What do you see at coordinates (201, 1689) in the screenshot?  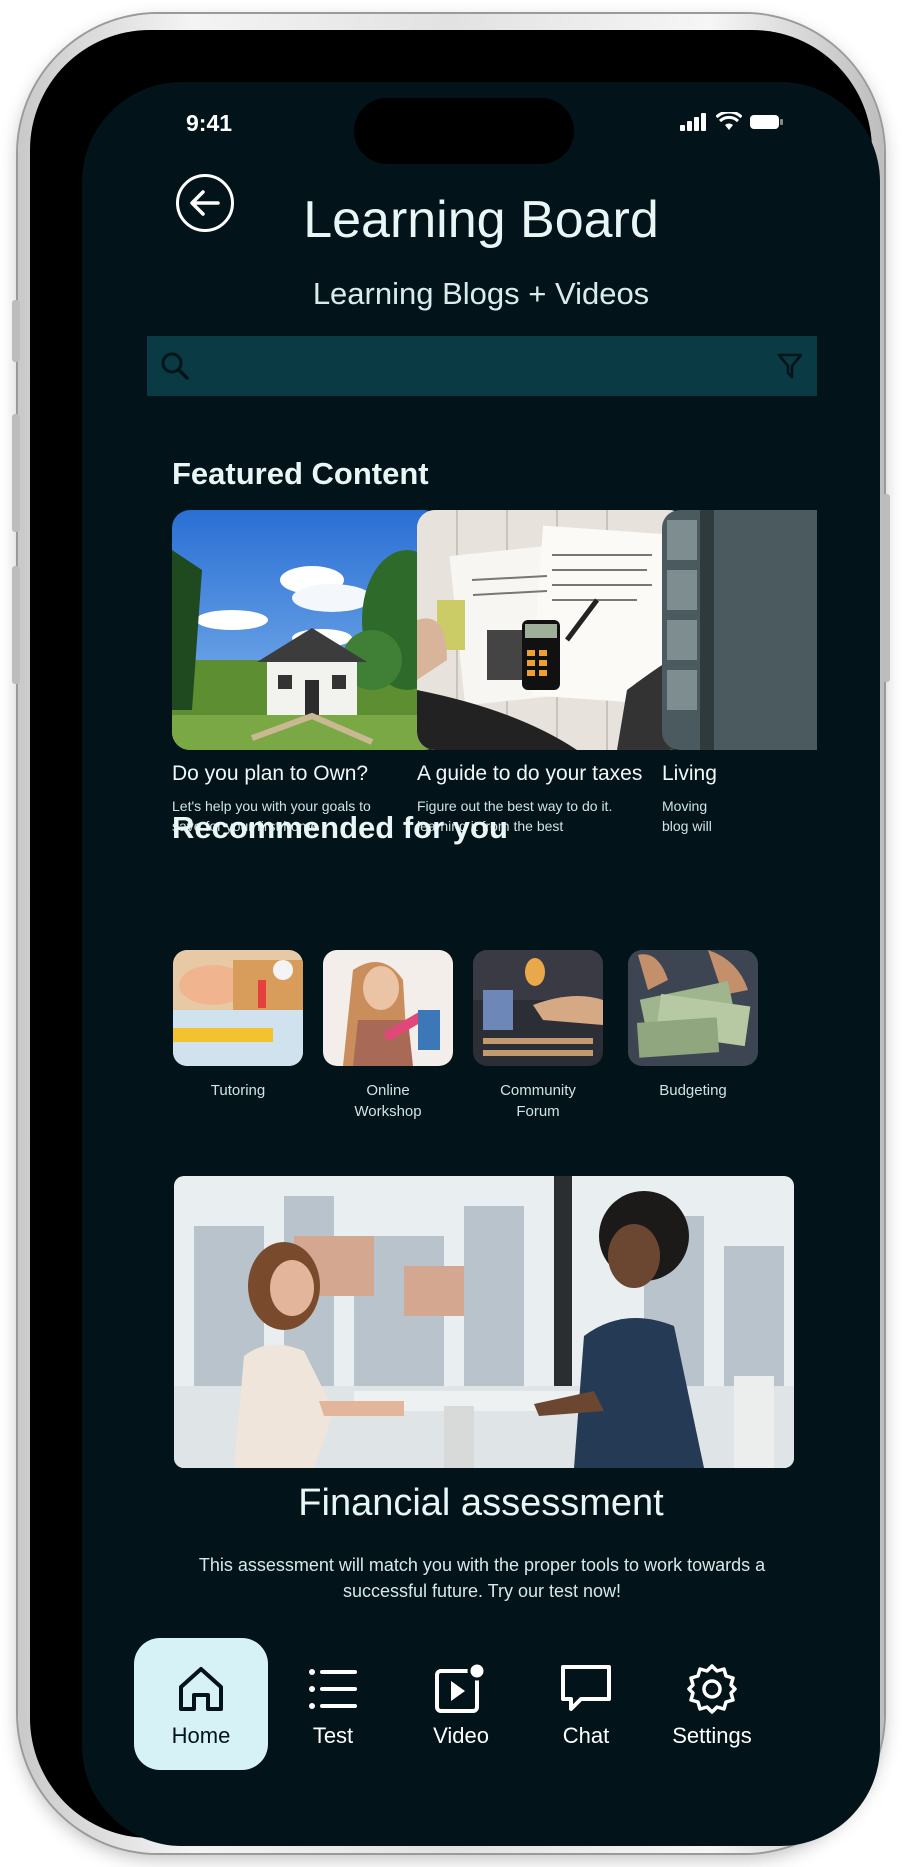 I see `home-icon` at bounding box center [201, 1689].